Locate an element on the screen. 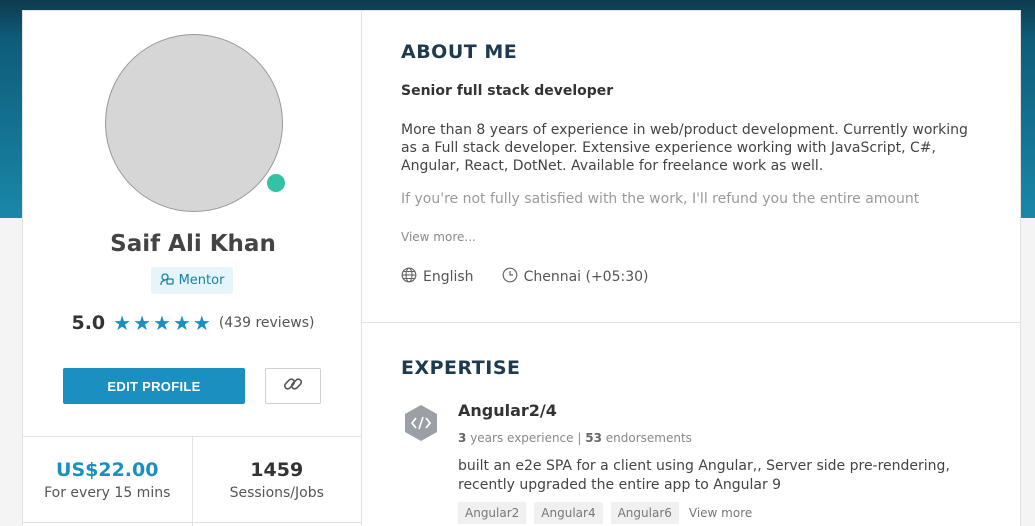 This screenshot has width=1035, height=526. reviews-count: (439 reviews) is located at coordinates (267, 323).